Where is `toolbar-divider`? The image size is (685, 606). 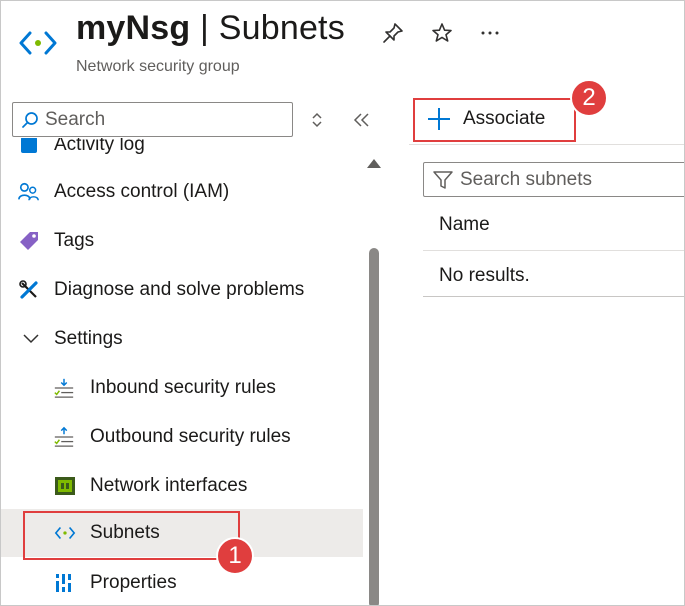
toolbar-divider is located at coordinates (546, 144).